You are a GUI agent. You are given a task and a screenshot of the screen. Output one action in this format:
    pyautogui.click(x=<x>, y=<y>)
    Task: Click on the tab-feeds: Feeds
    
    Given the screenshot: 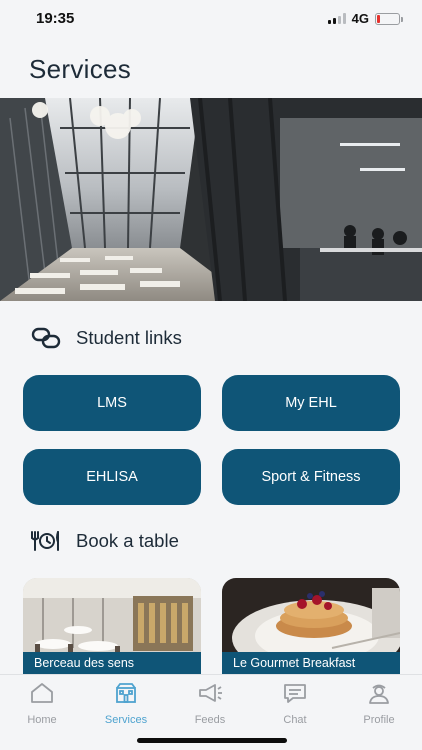 What is the action you would take?
    pyautogui.click(x=210, y=703)
    